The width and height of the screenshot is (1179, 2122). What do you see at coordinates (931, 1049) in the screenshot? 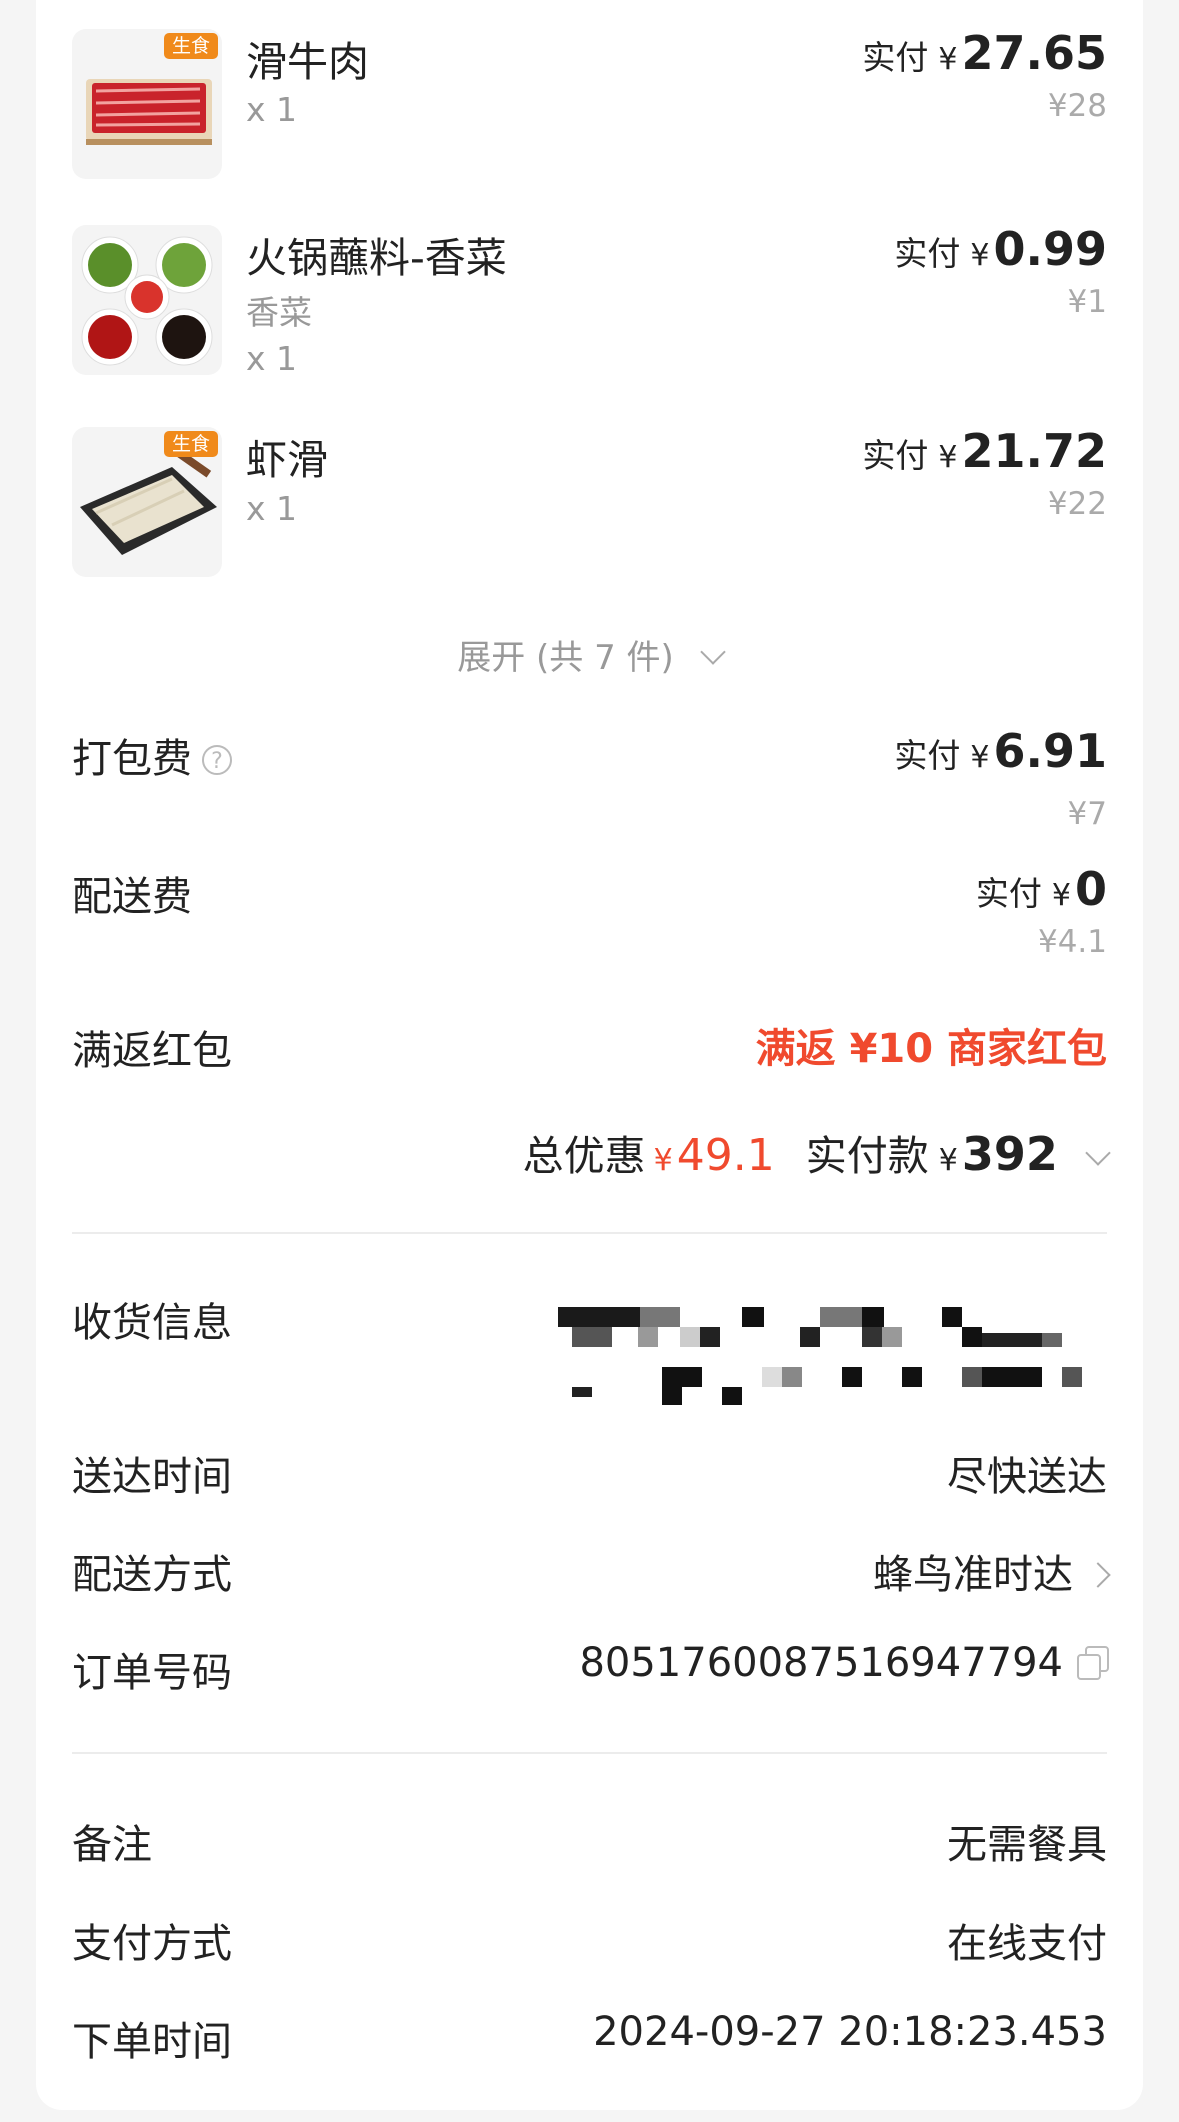
I see `promo-value: 满返 ¥10 商家红包` at bounding box center [931, 1049].